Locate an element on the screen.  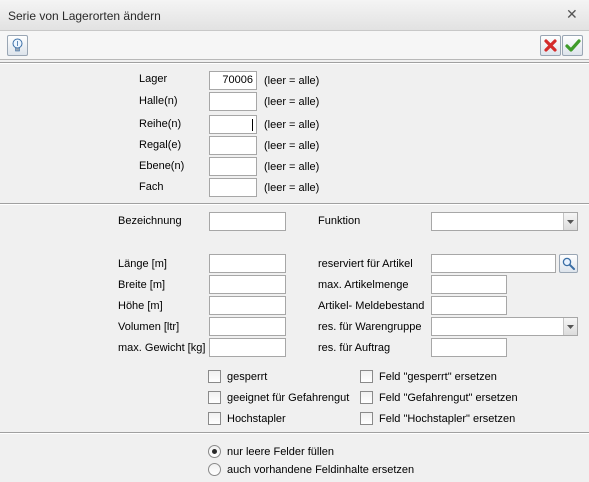
cancel-button is located at coordinates (550, 45).